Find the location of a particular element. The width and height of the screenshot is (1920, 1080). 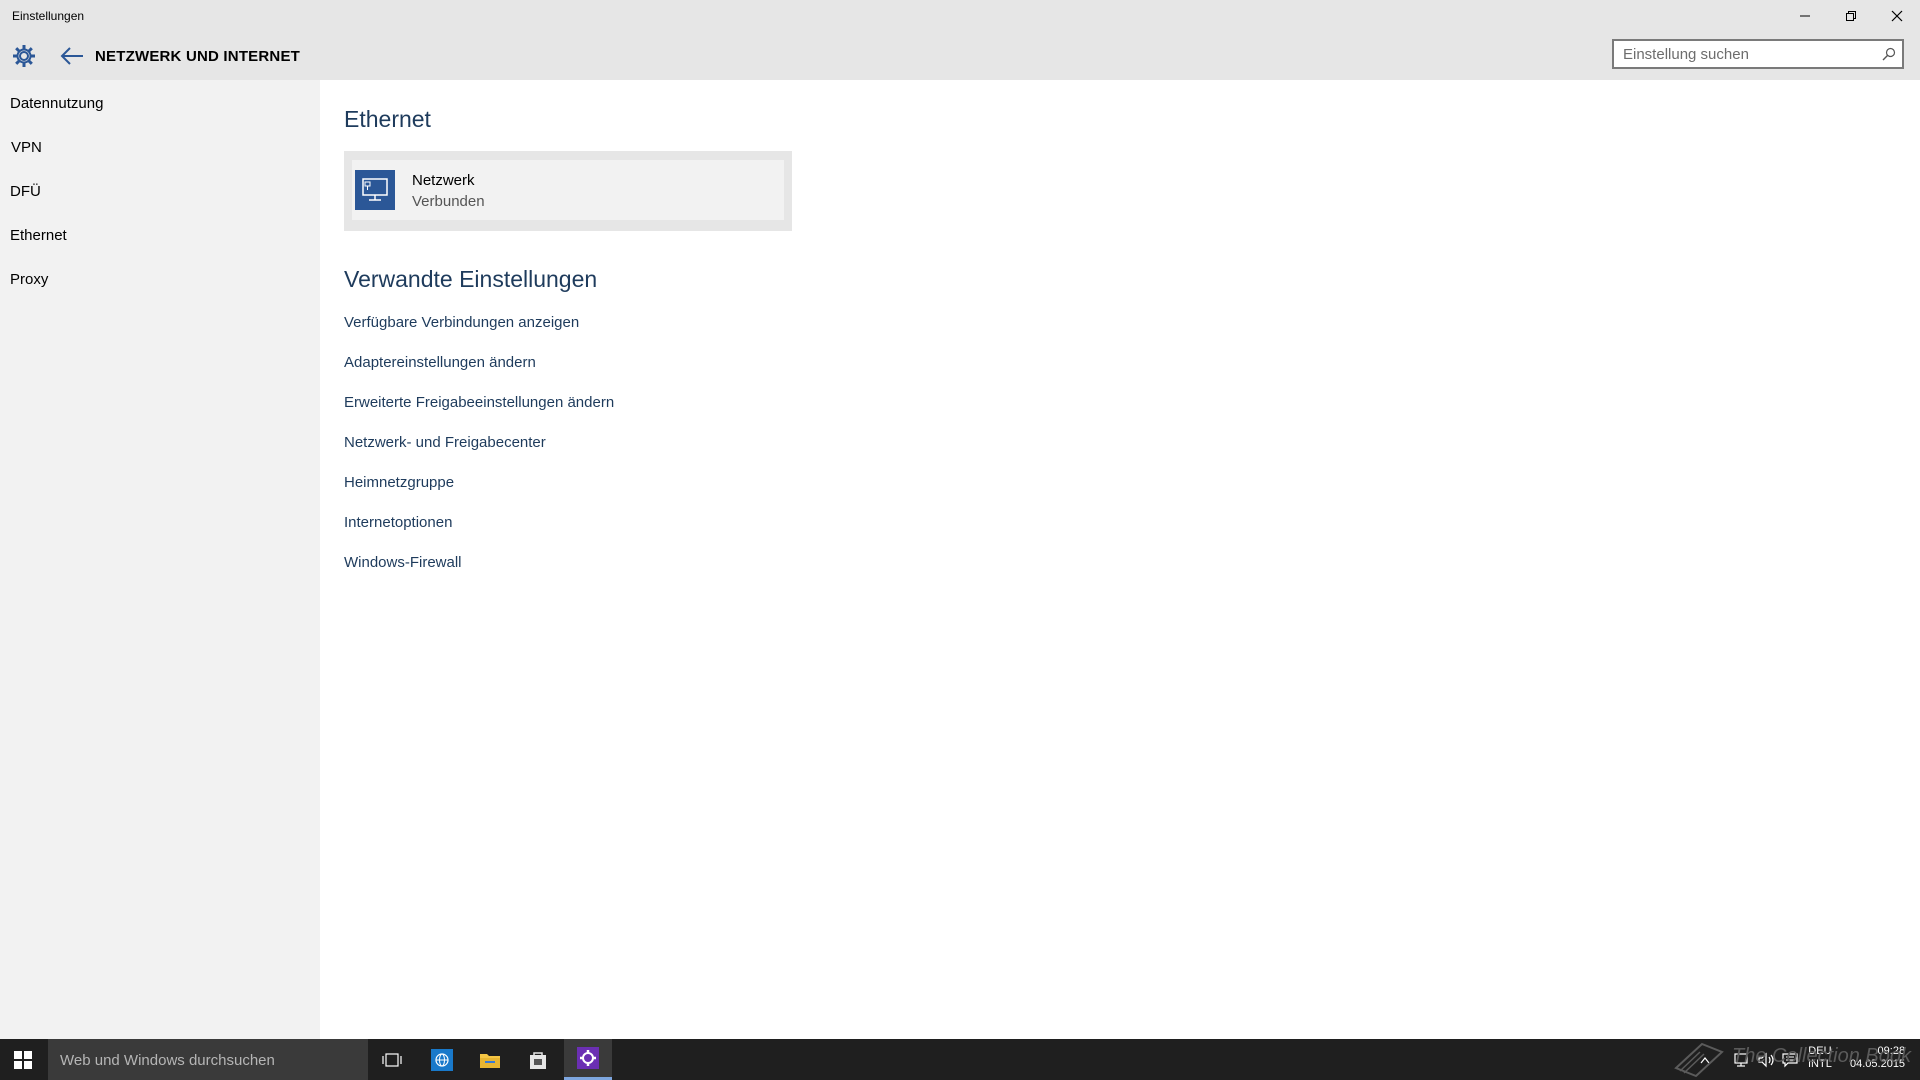

back-arrow-icon is located at coordinates (72, 56).